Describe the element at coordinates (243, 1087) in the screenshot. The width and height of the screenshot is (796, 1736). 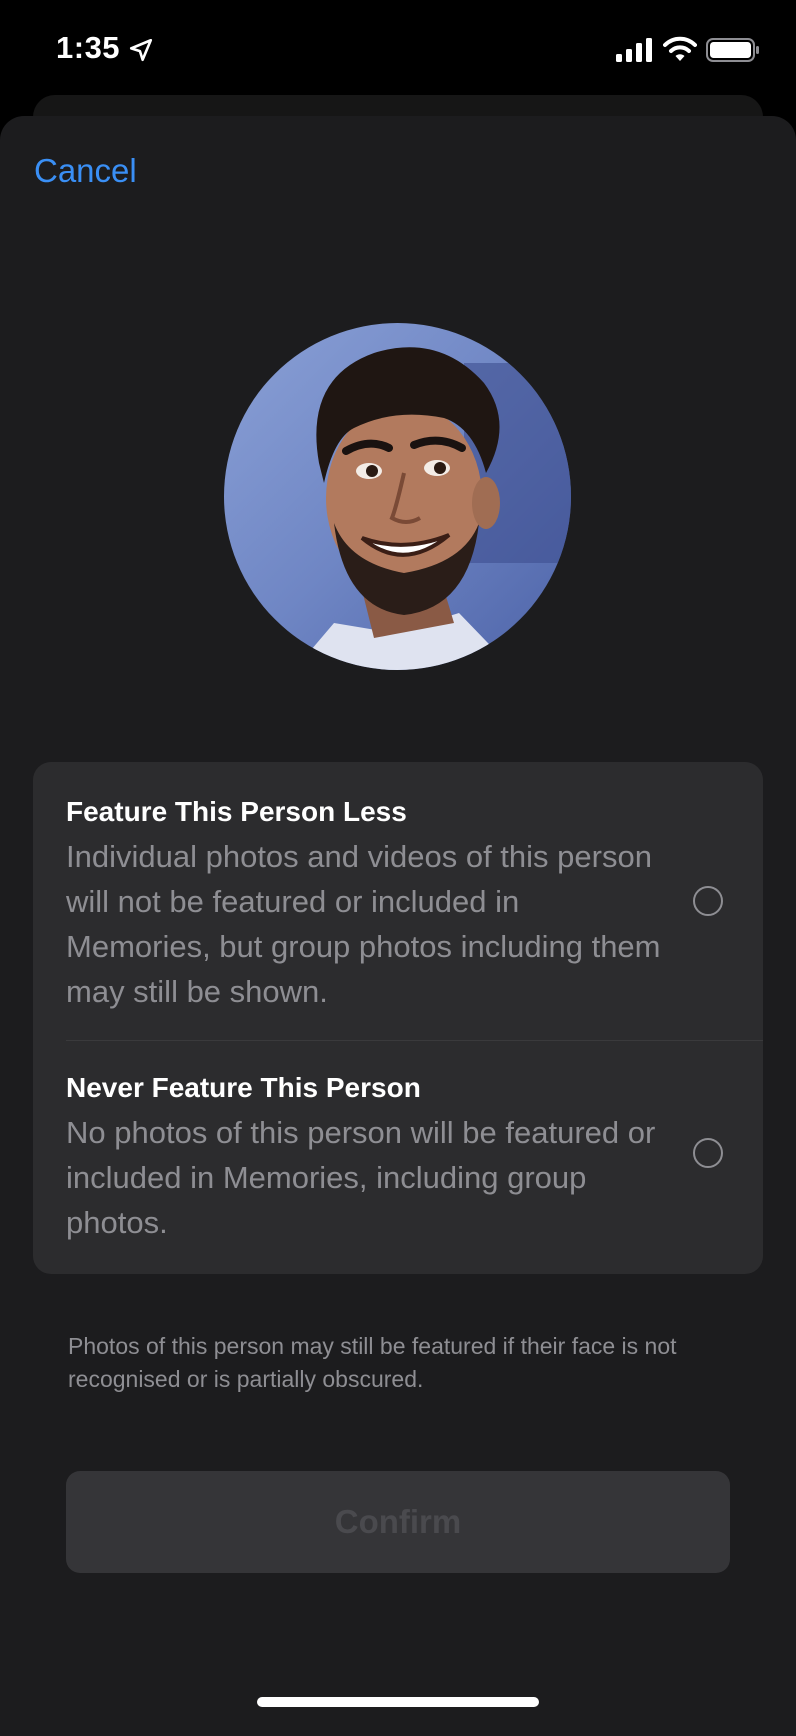
I see `option-title: Never Feature This Person` at that location.